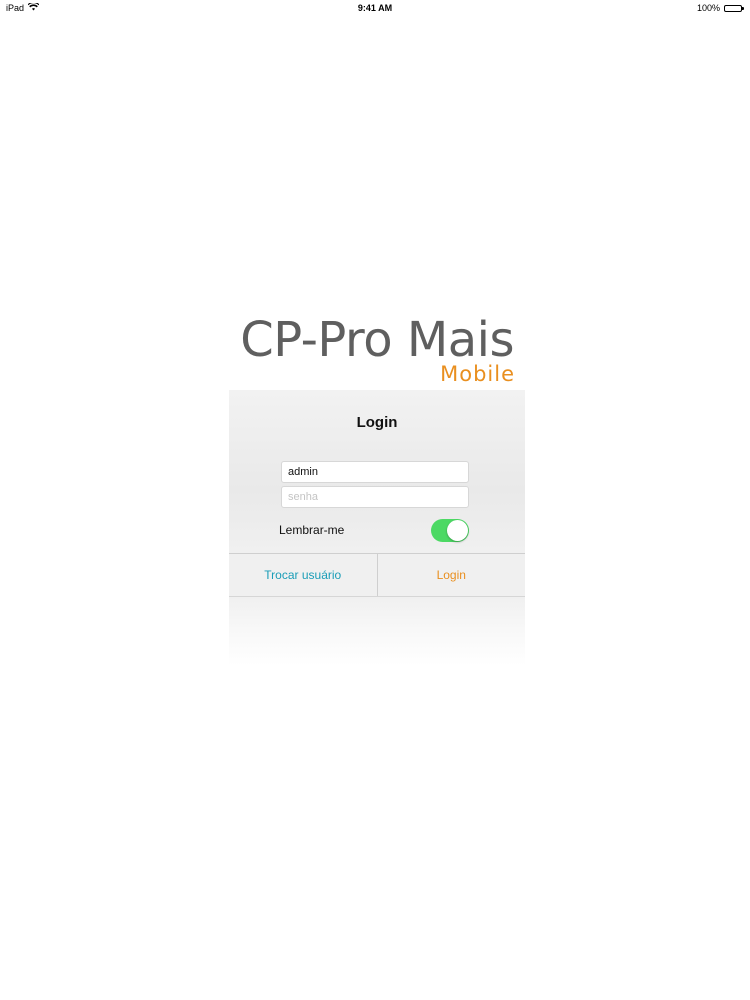 This screenshot has height=1000, width=750. I want to click on status-time: 9:41 AM, so click(375, 8).